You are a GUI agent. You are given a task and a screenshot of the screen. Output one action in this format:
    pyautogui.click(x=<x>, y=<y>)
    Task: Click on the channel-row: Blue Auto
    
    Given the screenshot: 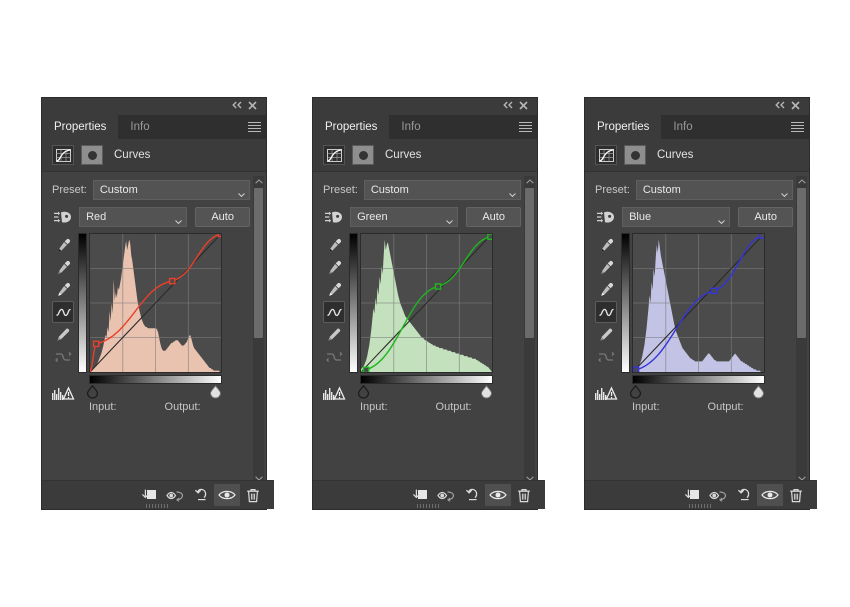 What is the action you would take?
    pyautogui.click(x=697, y=217)
    